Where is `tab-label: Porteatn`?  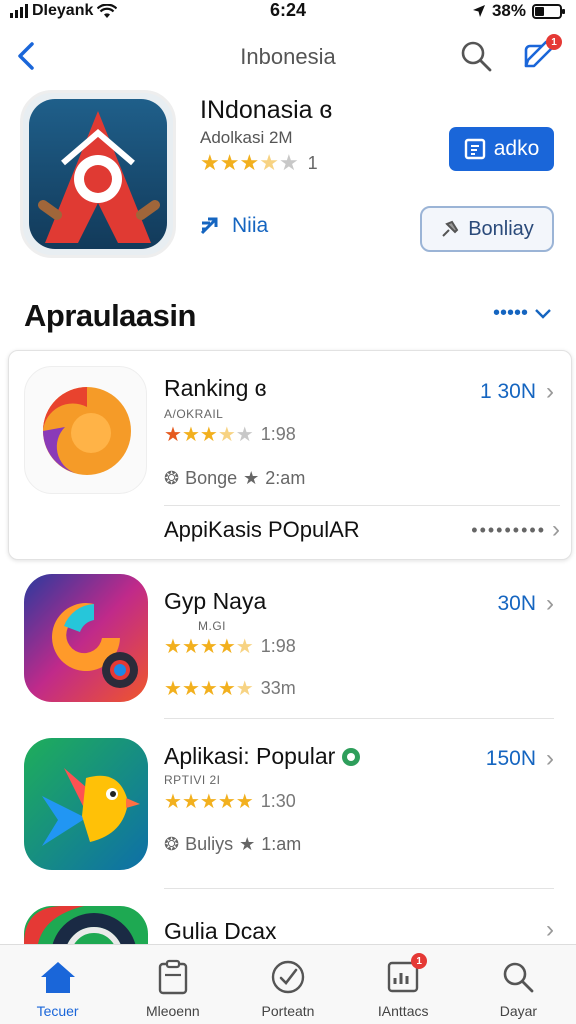
tab-label: Porteatn is located at coordinates (288, 1011).